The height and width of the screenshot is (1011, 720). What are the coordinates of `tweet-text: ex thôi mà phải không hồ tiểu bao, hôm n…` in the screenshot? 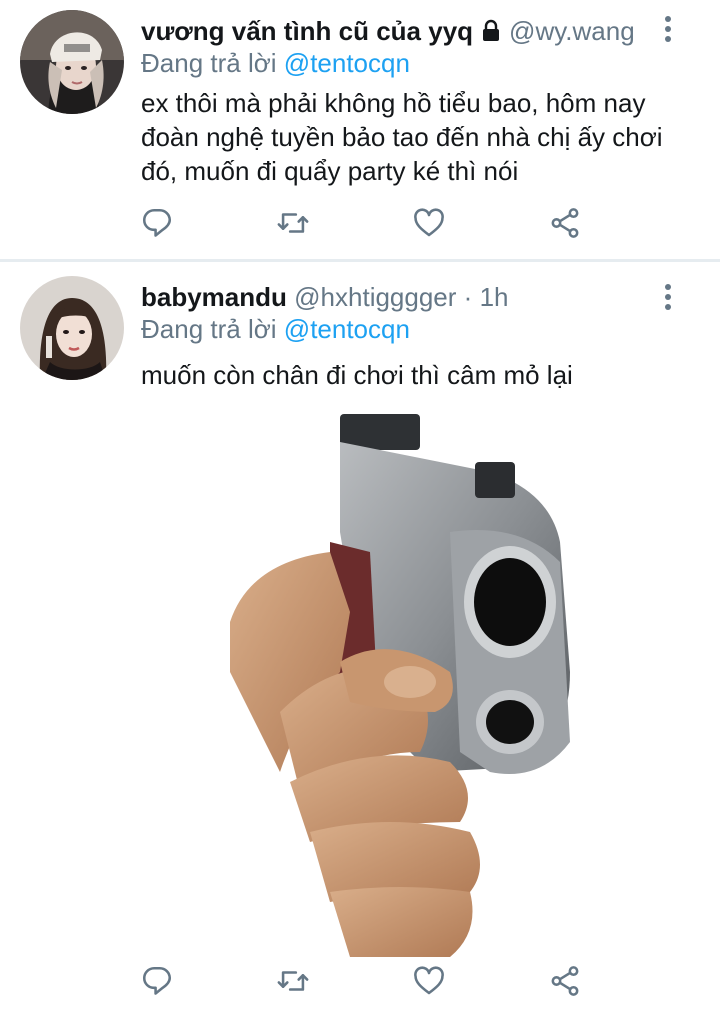 It's located at (402, 137).